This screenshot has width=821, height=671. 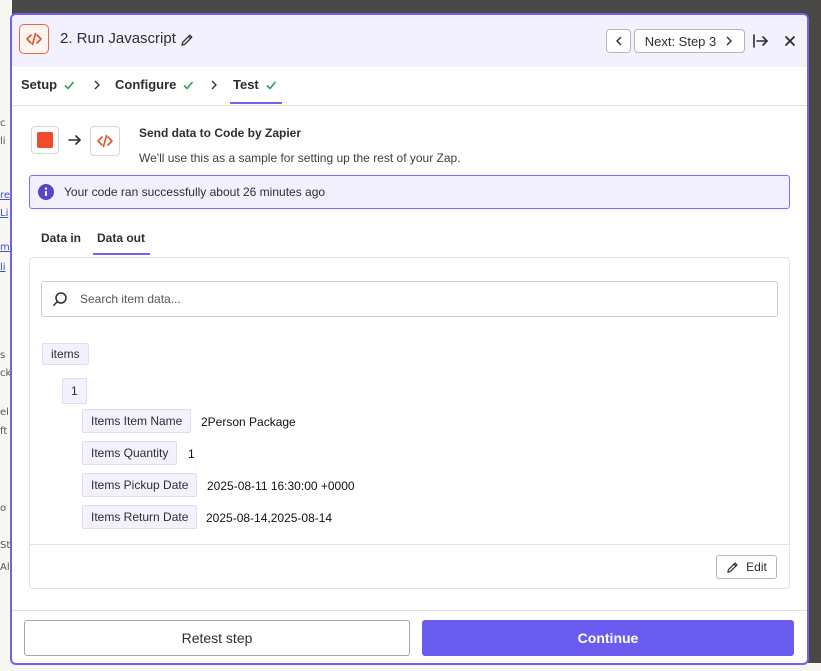 I want to click on close-icon, so click(x=790, y=41).